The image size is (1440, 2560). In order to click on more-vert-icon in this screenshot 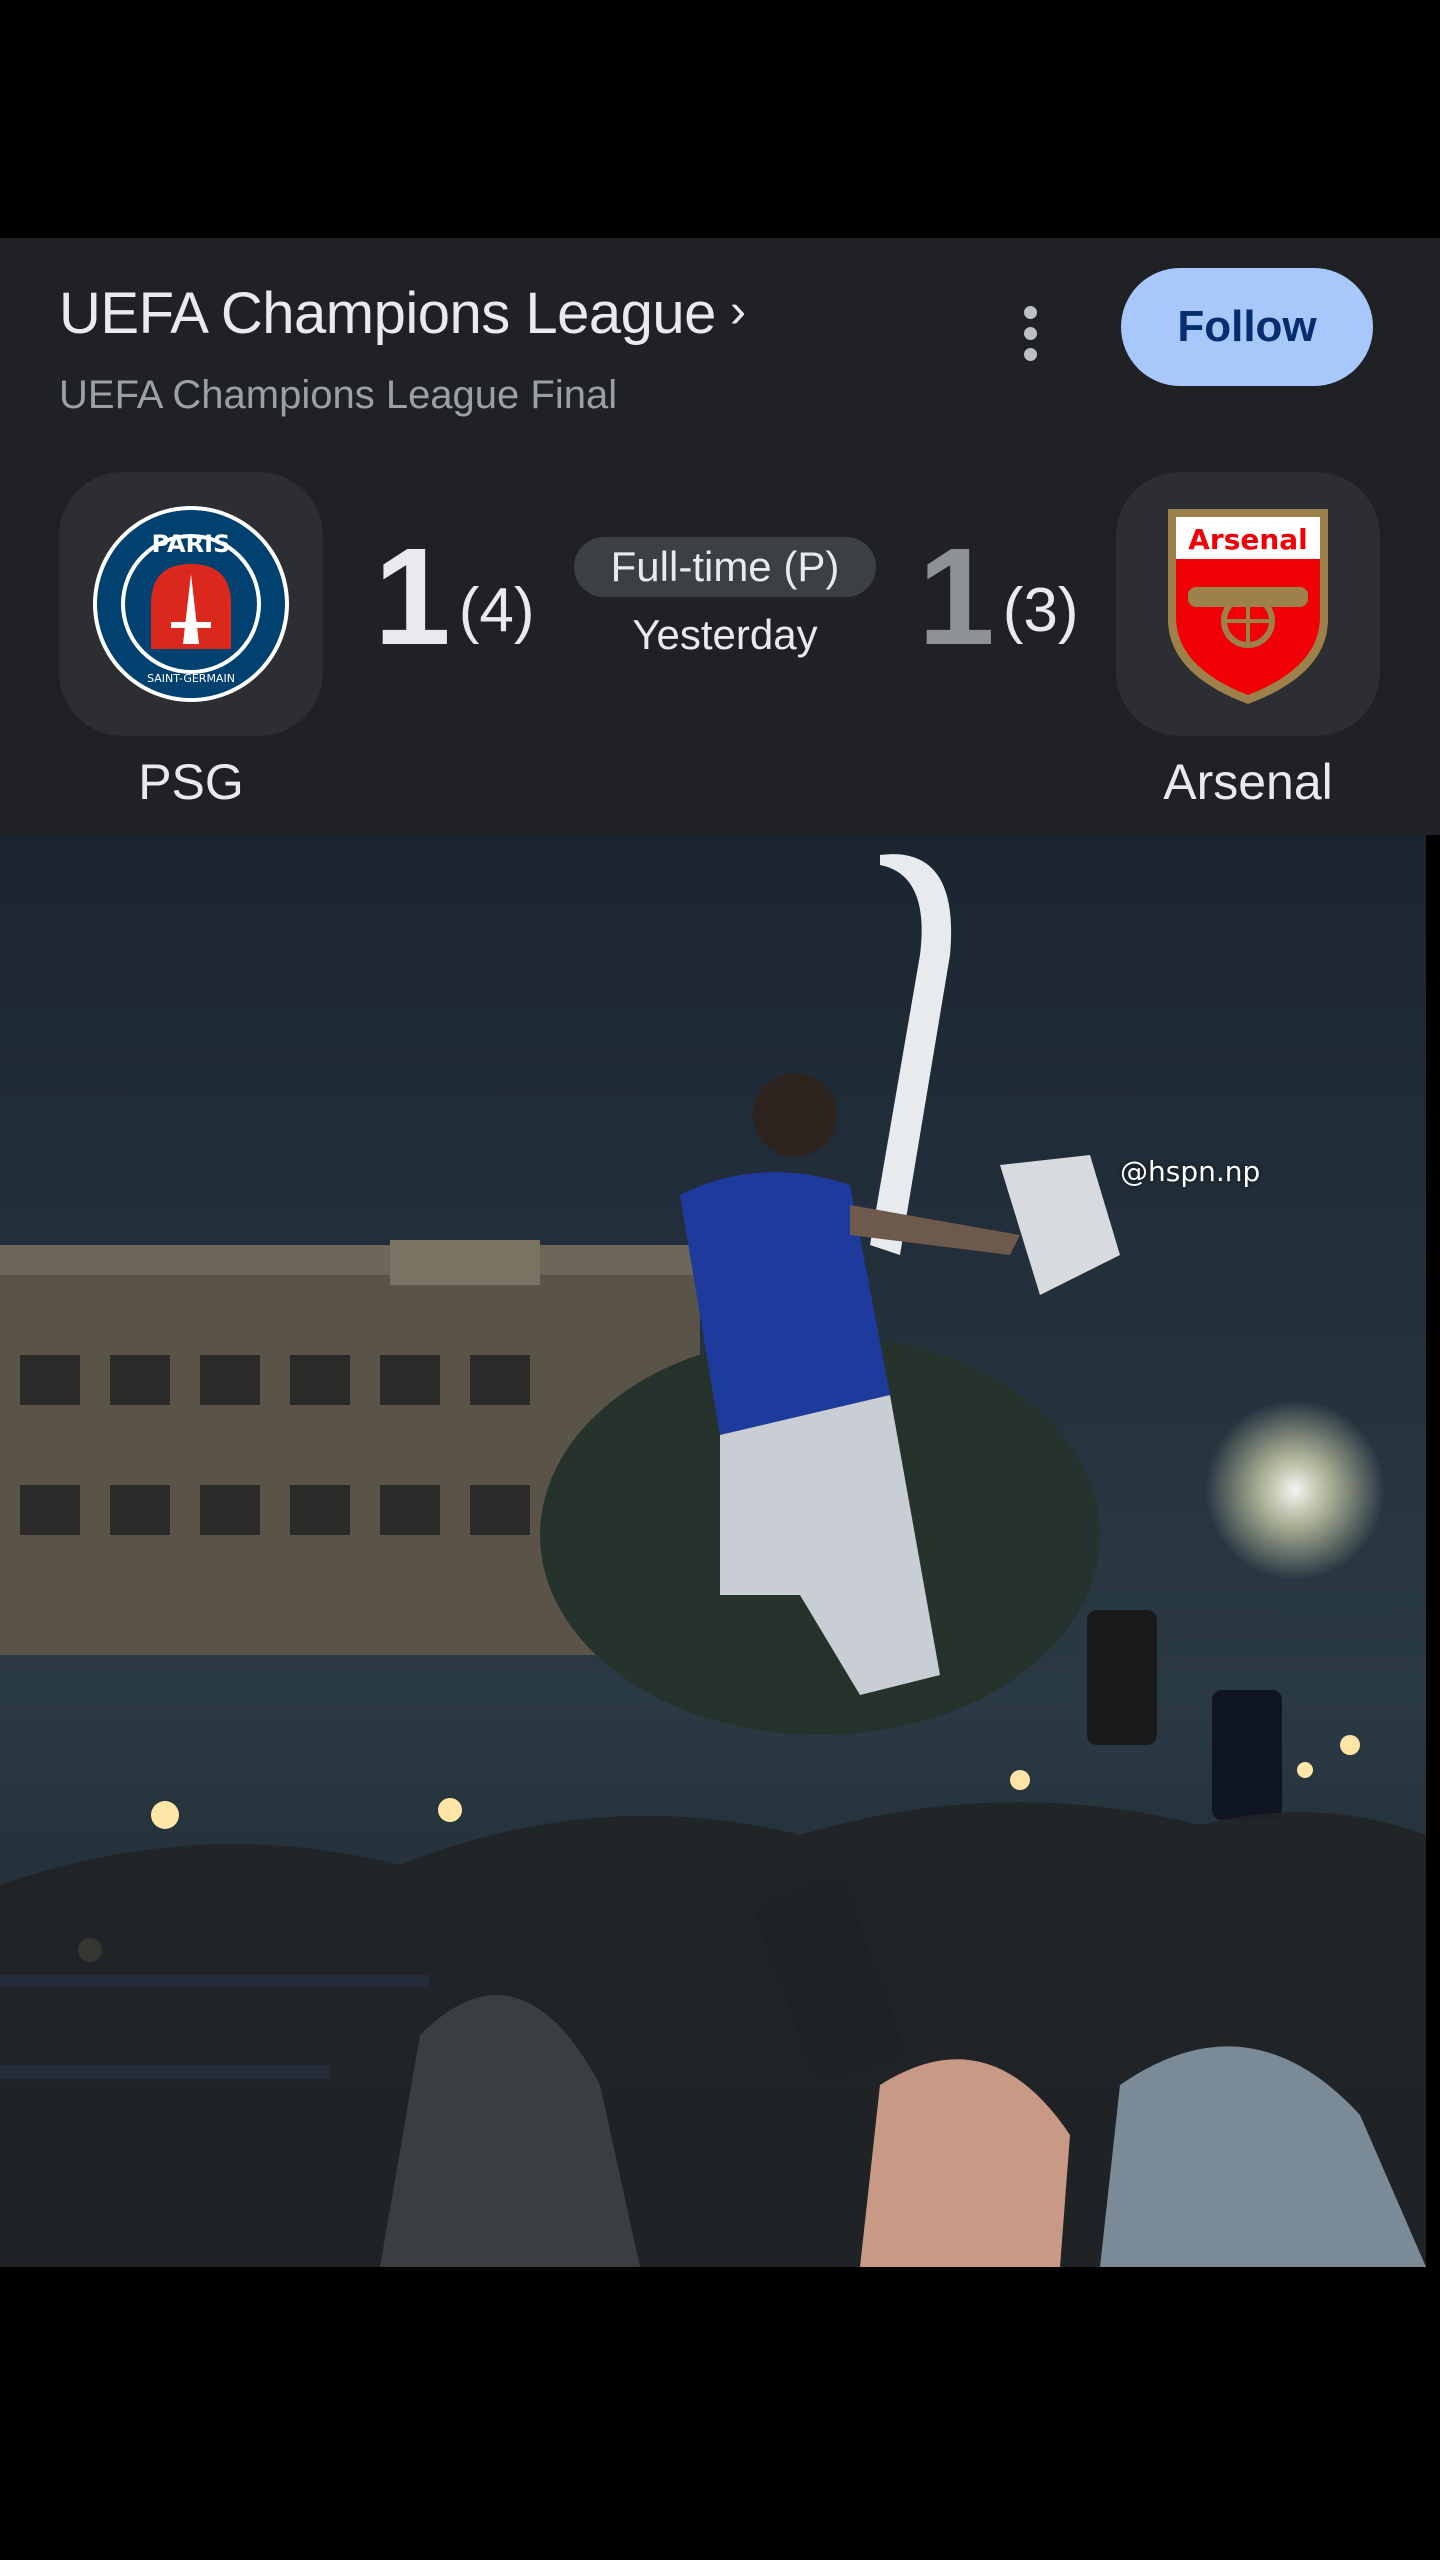, I will do `click(1030, 333)`.